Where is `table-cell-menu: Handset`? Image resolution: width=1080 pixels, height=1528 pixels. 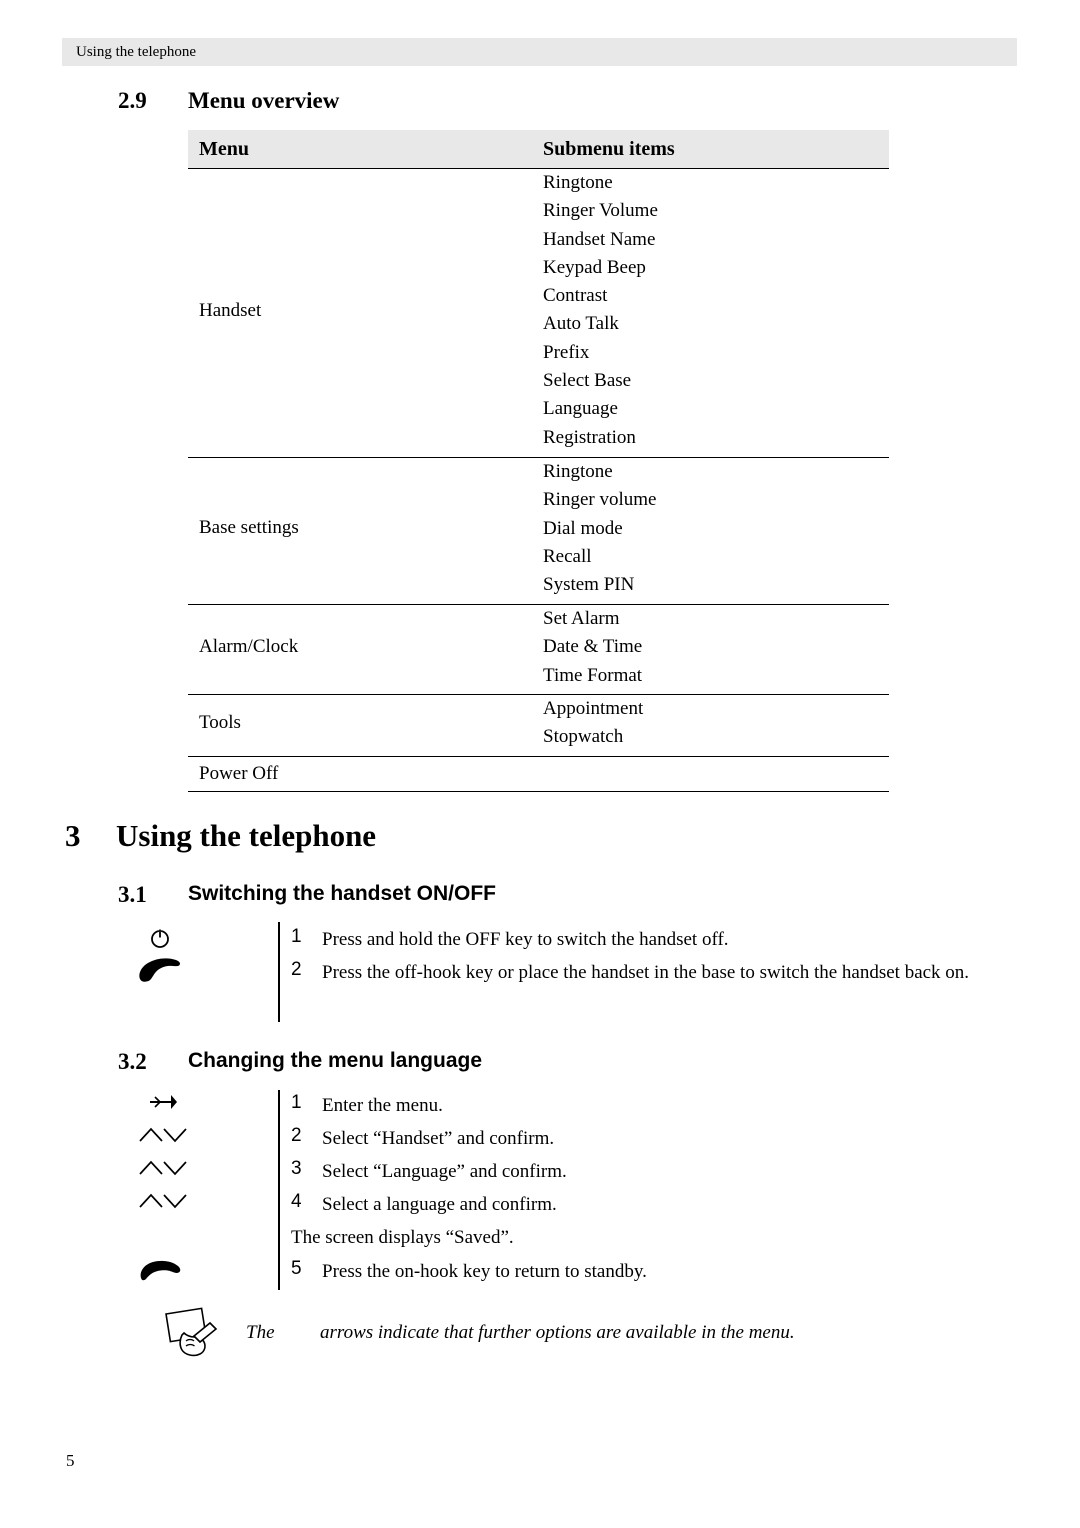
table-cell-menu: Handset is located at coordinates (230, 310).